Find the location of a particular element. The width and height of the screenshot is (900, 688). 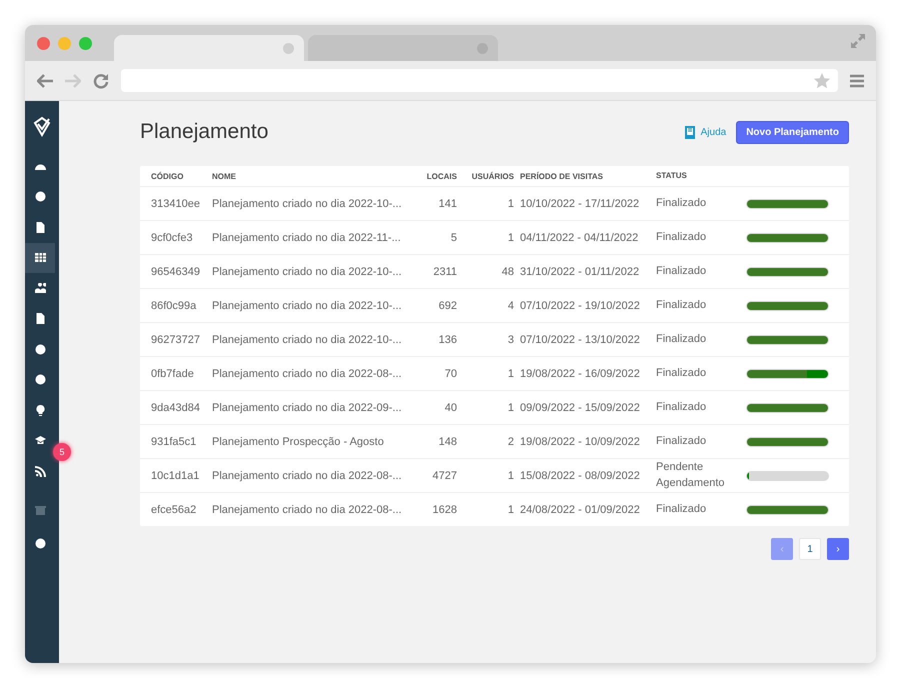

zoom-dot is located at coordinates (85, 43).